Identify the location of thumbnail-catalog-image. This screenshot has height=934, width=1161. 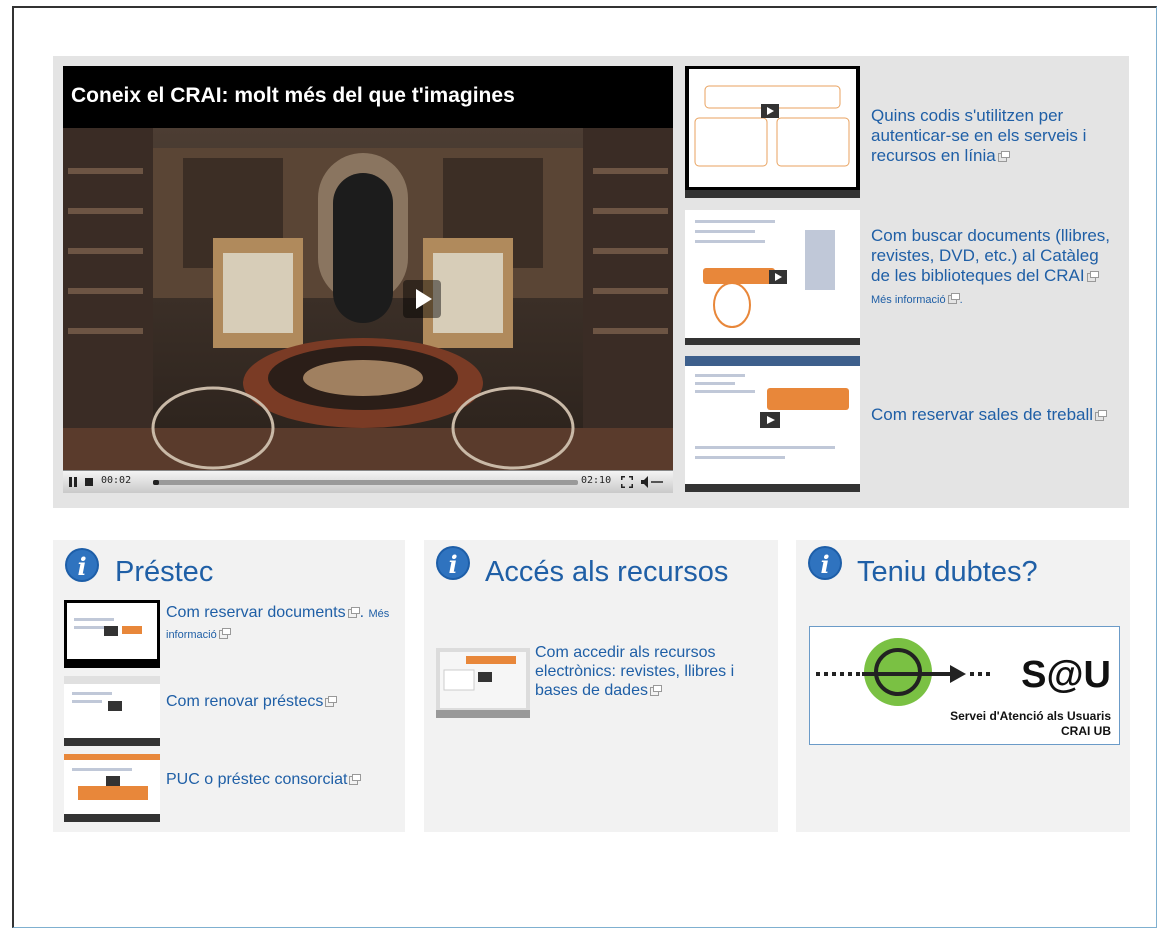
(772, 277).